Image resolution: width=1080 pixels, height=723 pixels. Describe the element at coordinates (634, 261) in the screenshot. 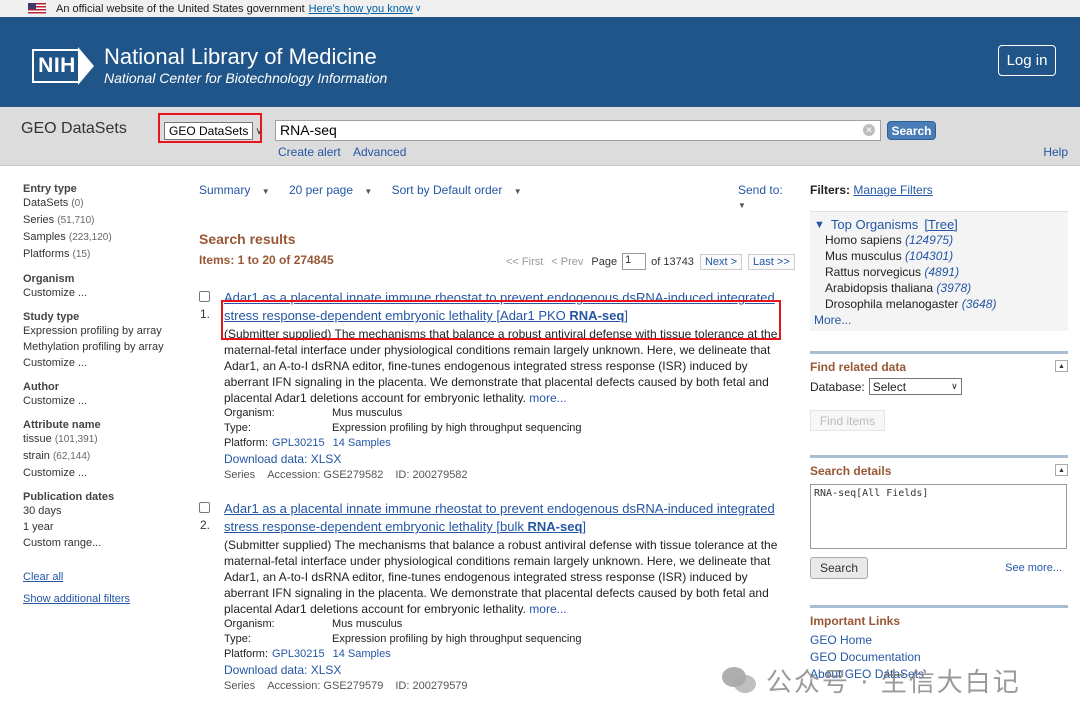

I see `page-number-input: 1` at that location.